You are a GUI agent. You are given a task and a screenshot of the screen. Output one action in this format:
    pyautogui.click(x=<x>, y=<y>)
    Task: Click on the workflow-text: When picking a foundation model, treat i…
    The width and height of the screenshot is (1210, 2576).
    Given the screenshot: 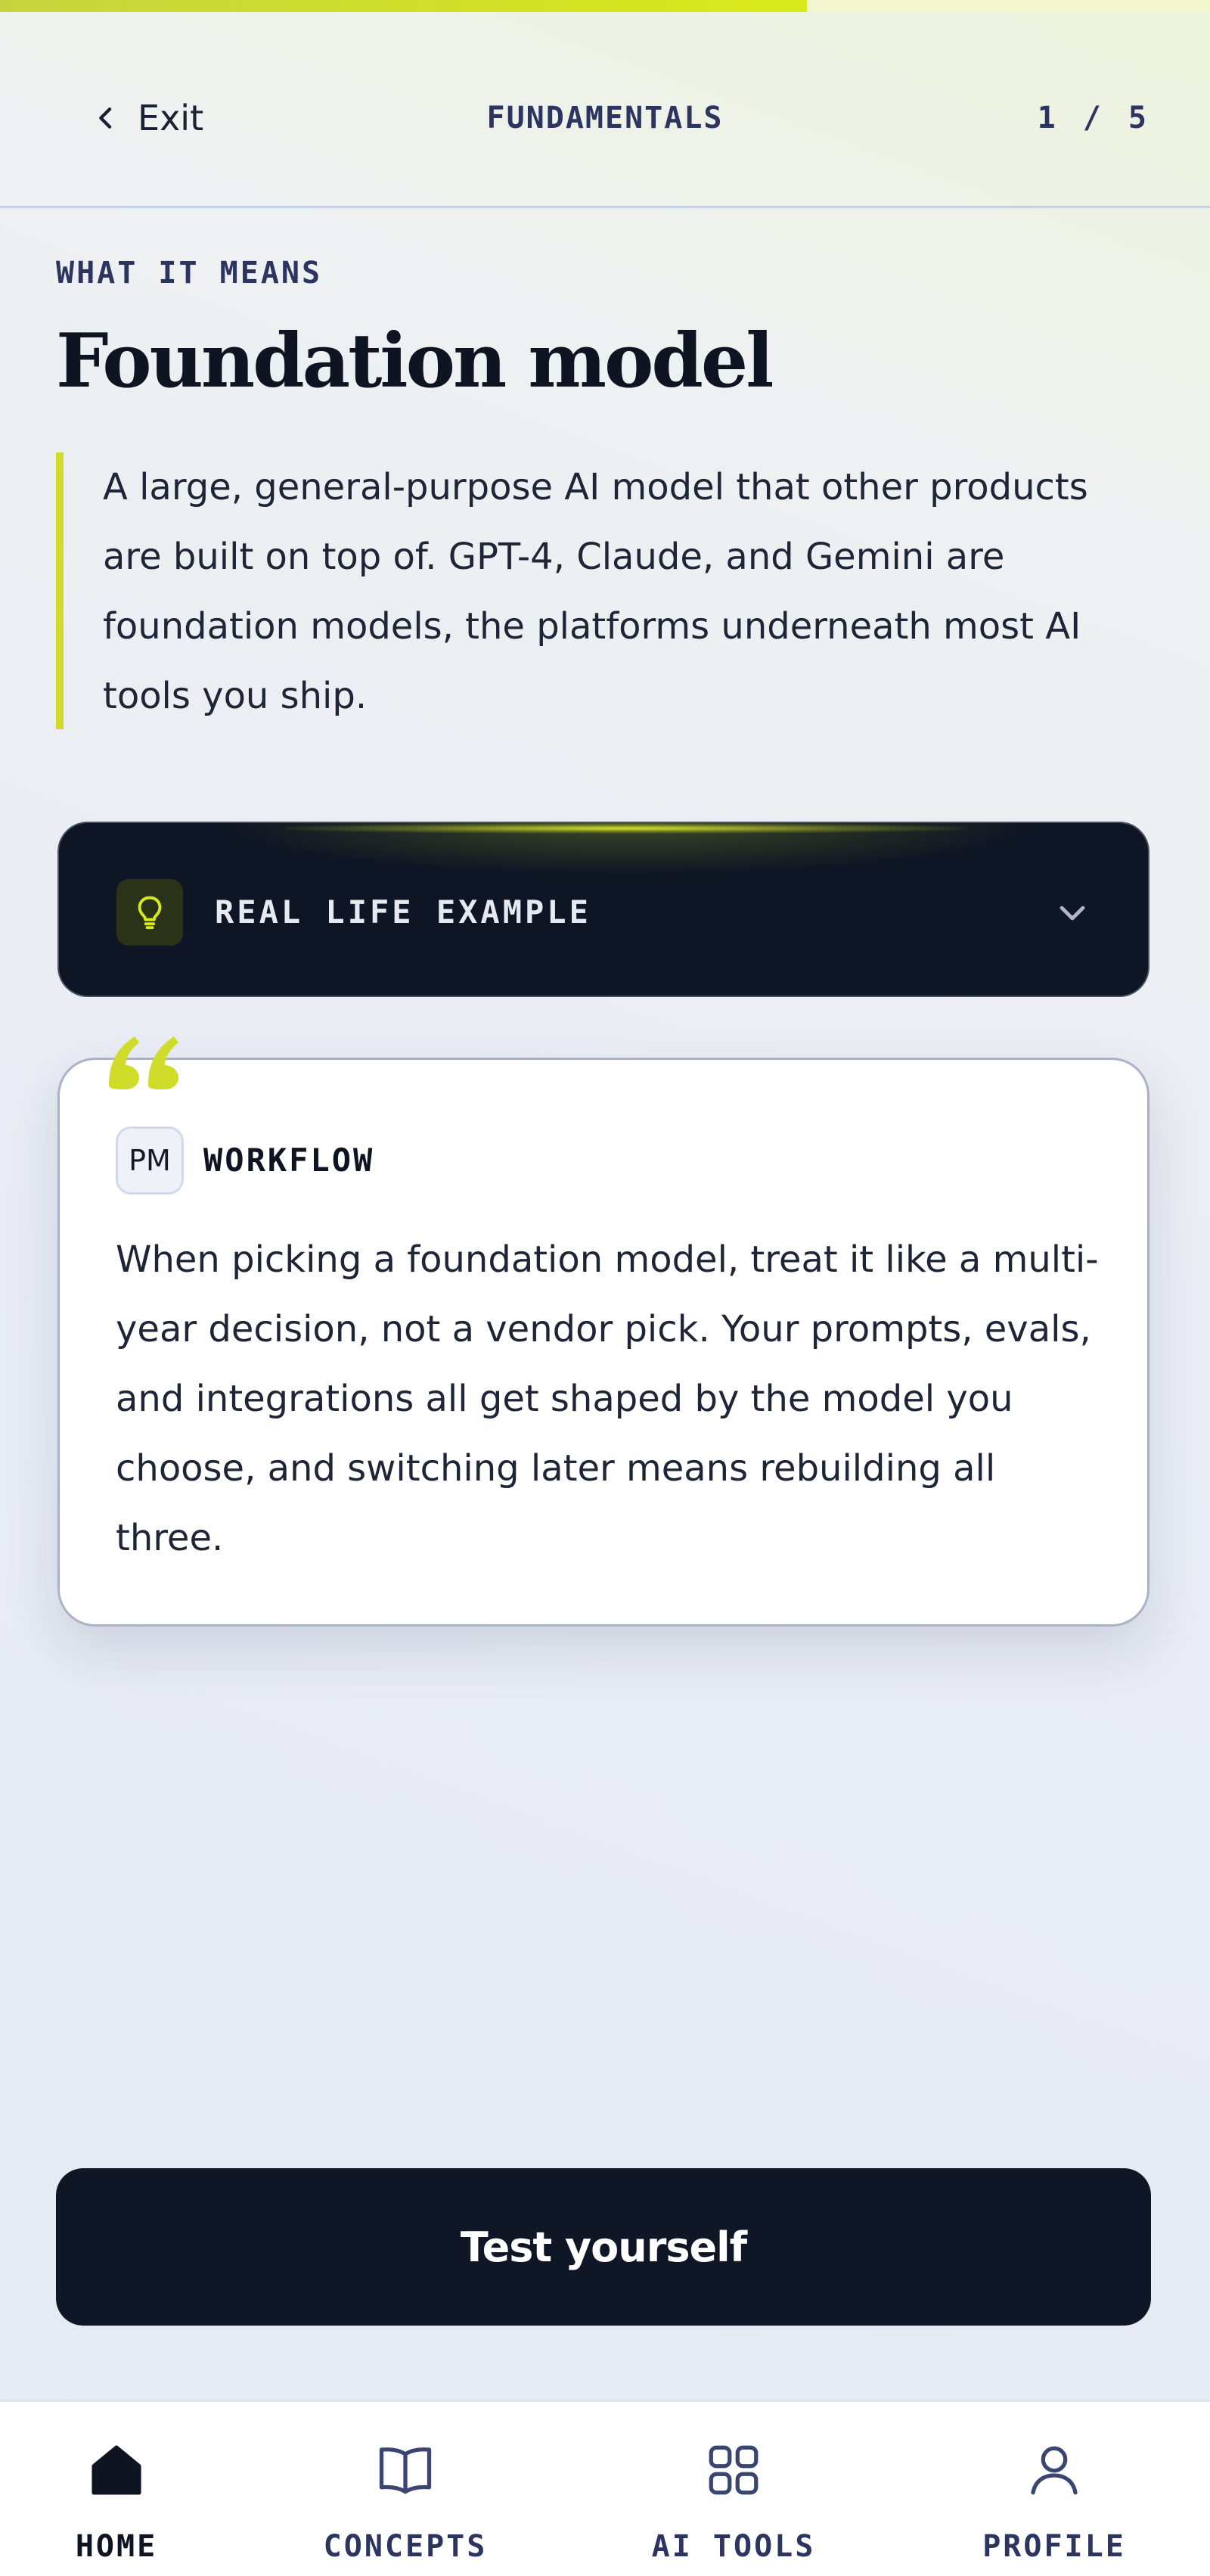 What is the action you would take?
    pyautogui.click(x=607, y=1398)
    